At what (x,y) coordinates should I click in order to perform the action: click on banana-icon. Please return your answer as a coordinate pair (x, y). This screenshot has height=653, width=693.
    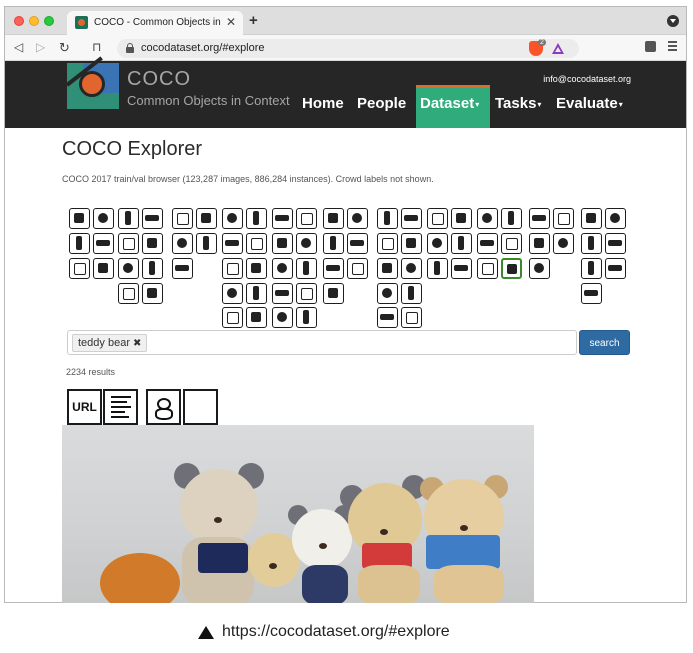
    Looking at the image, I should click on (358, 218).